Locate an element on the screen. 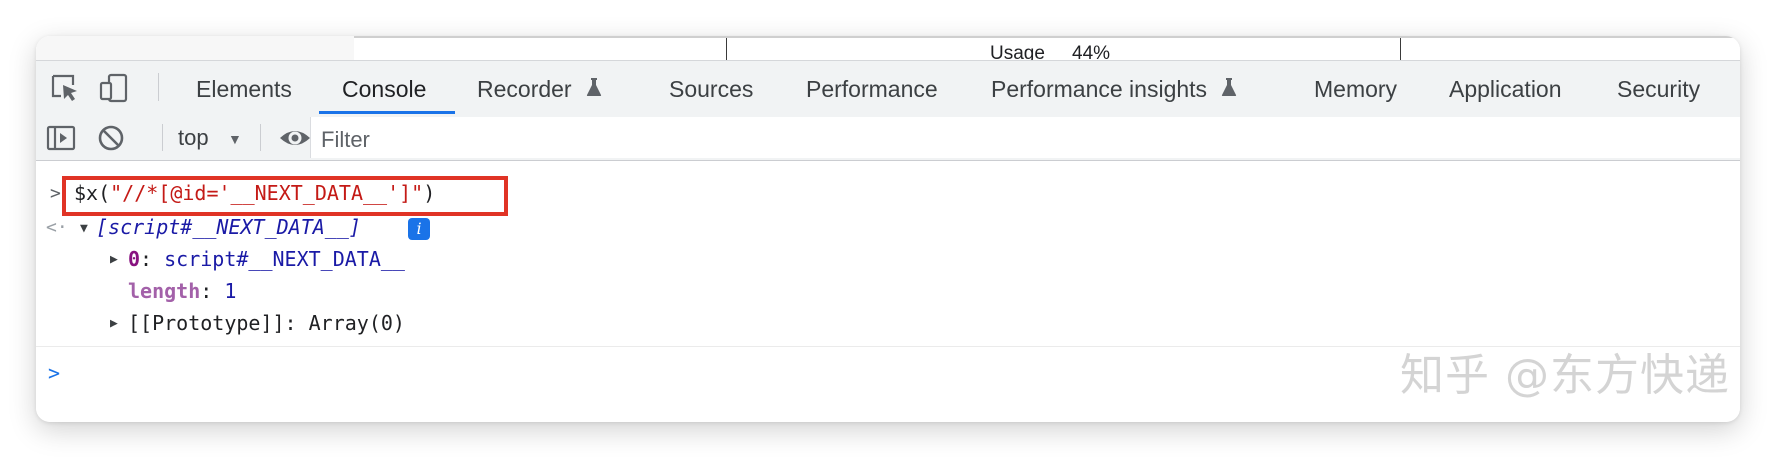  tab-application: Application is located at coordinates (1505, 89).